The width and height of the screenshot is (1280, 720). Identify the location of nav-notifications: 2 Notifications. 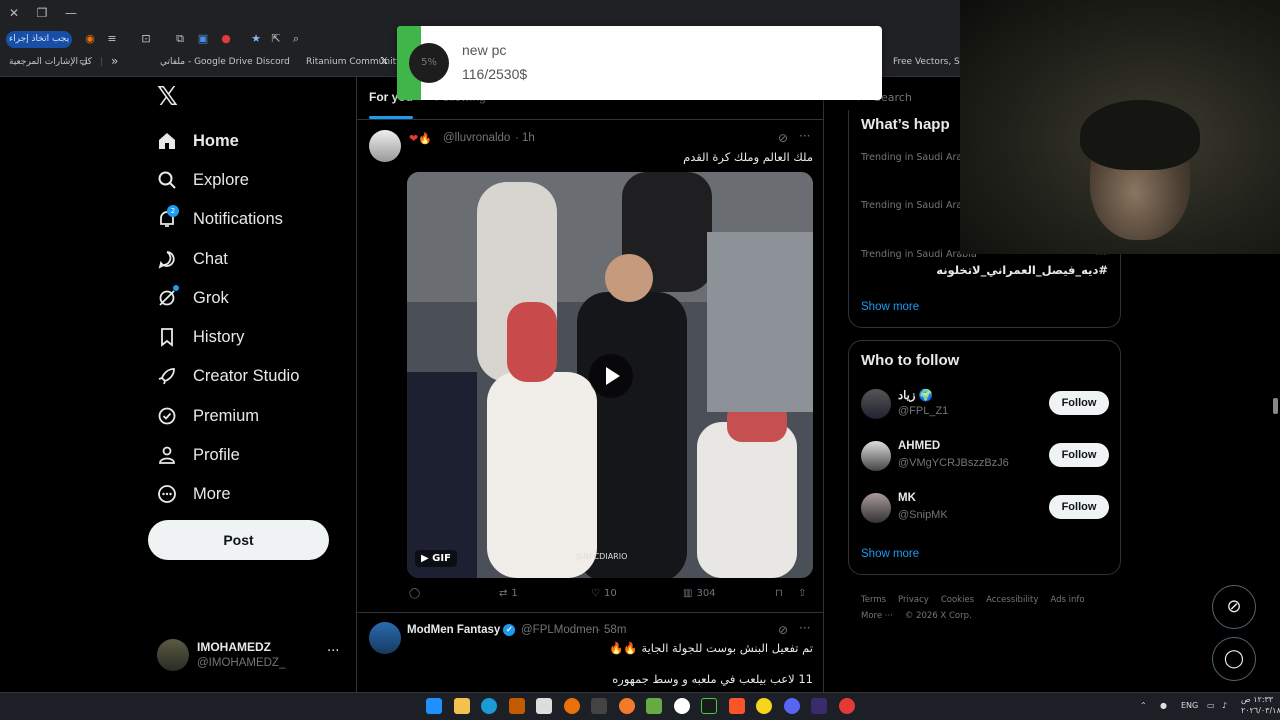
(219, 219).